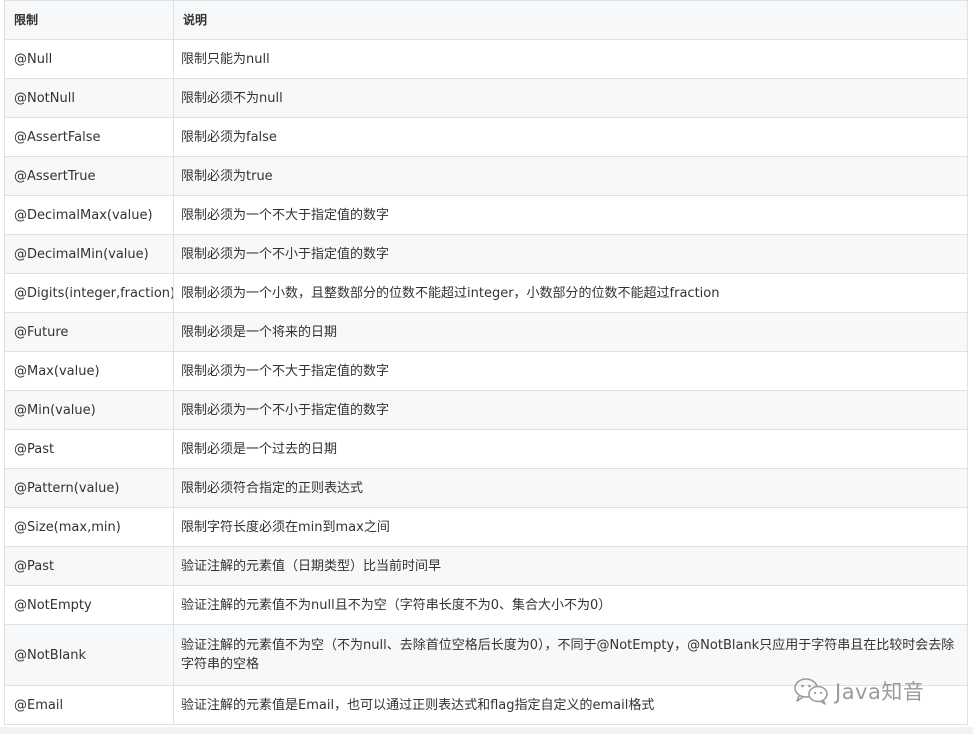 The width and height of the screenshot is (973, 734). I want to click on header-description: 说明, so click(570, 20).